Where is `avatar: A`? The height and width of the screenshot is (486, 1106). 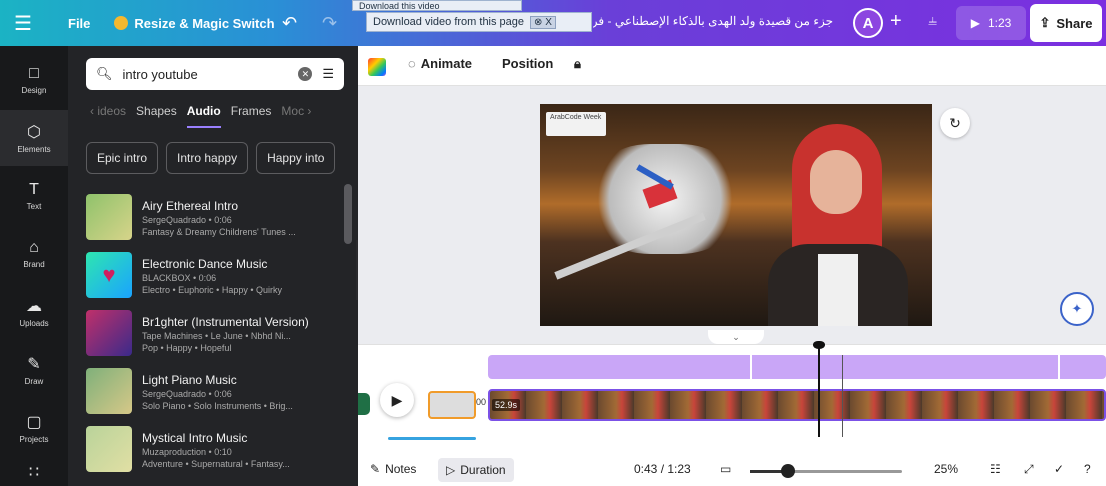 avatar: A is located at coordinates (868, 23).